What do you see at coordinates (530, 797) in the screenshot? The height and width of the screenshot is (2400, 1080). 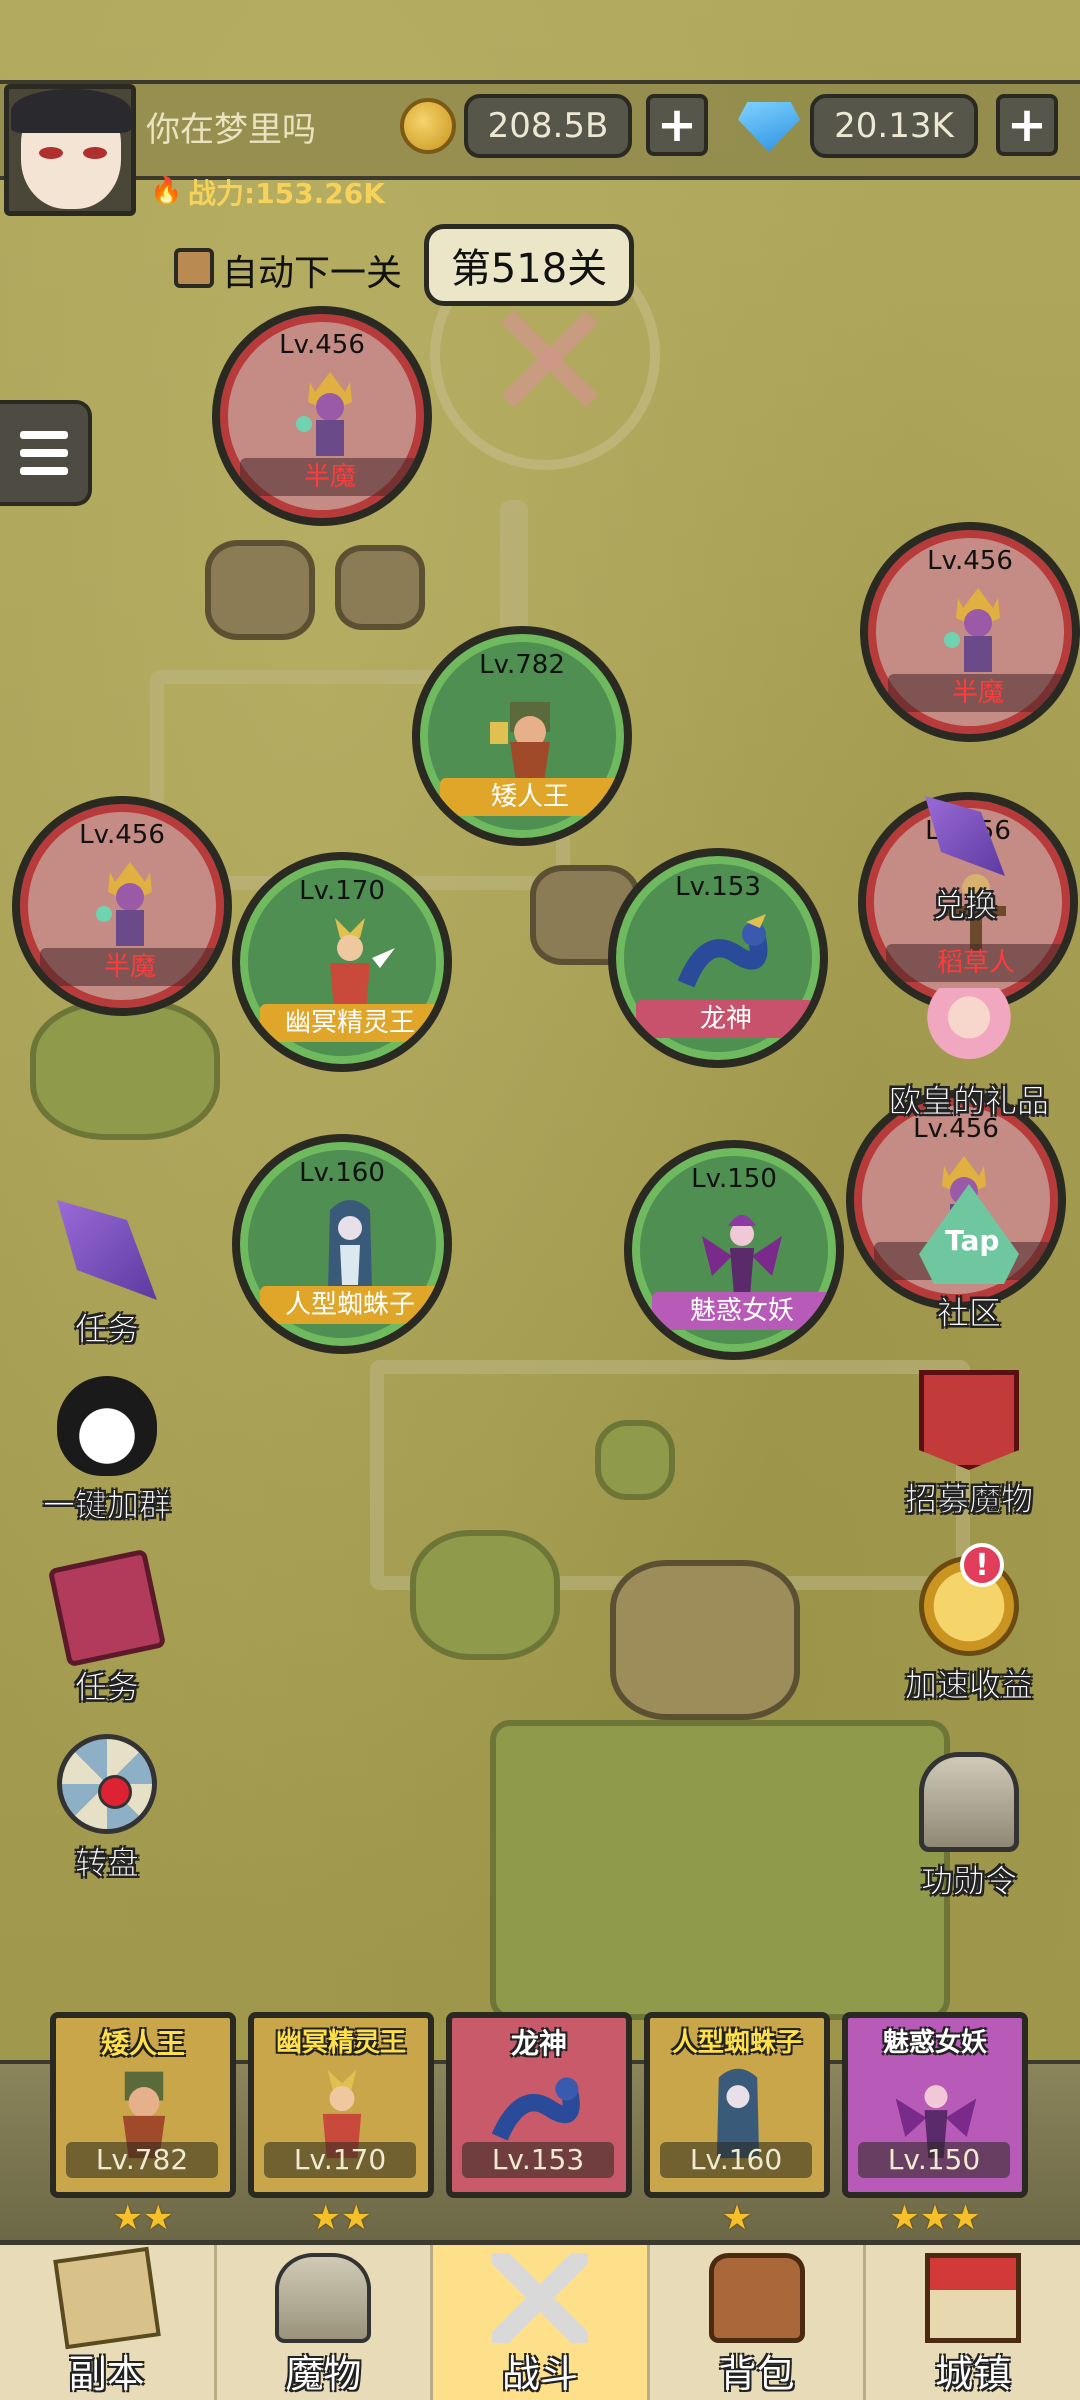 I see `node-name: 矮人王` at bounding box center [530, 797].